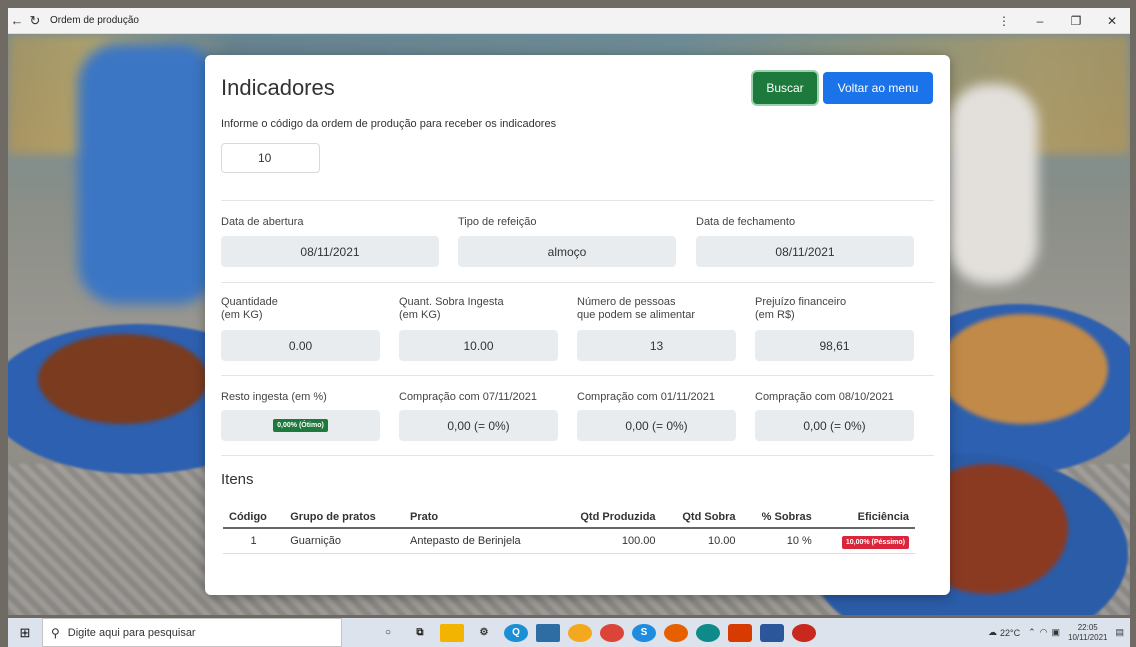 This screenshot has height=647, width=1136. I want to click on people-count-field: 13, so click(656, 345).